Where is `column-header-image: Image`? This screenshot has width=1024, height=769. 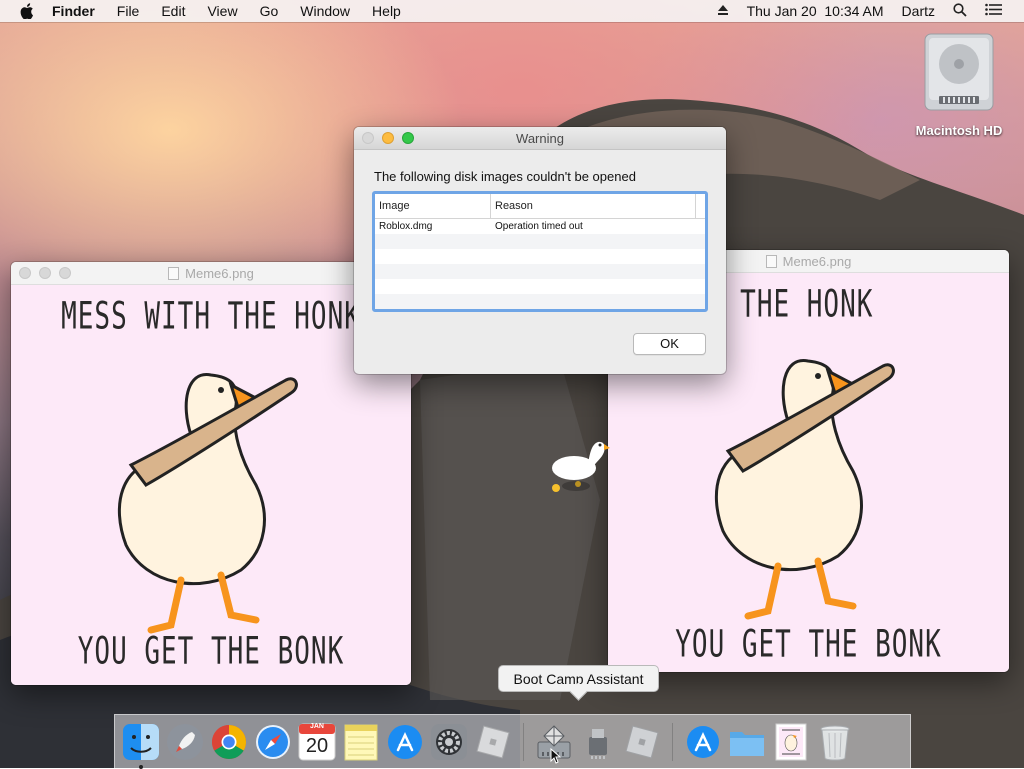 column-header-image: Image is located at coordinates (433, 206).